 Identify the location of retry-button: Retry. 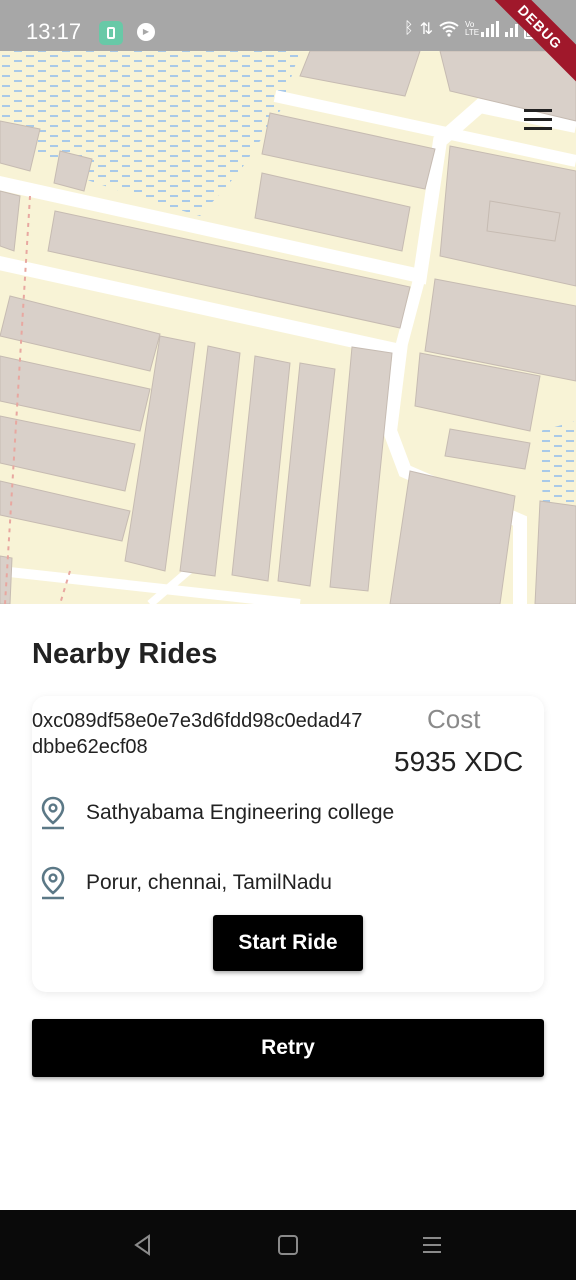
(288, 1048).